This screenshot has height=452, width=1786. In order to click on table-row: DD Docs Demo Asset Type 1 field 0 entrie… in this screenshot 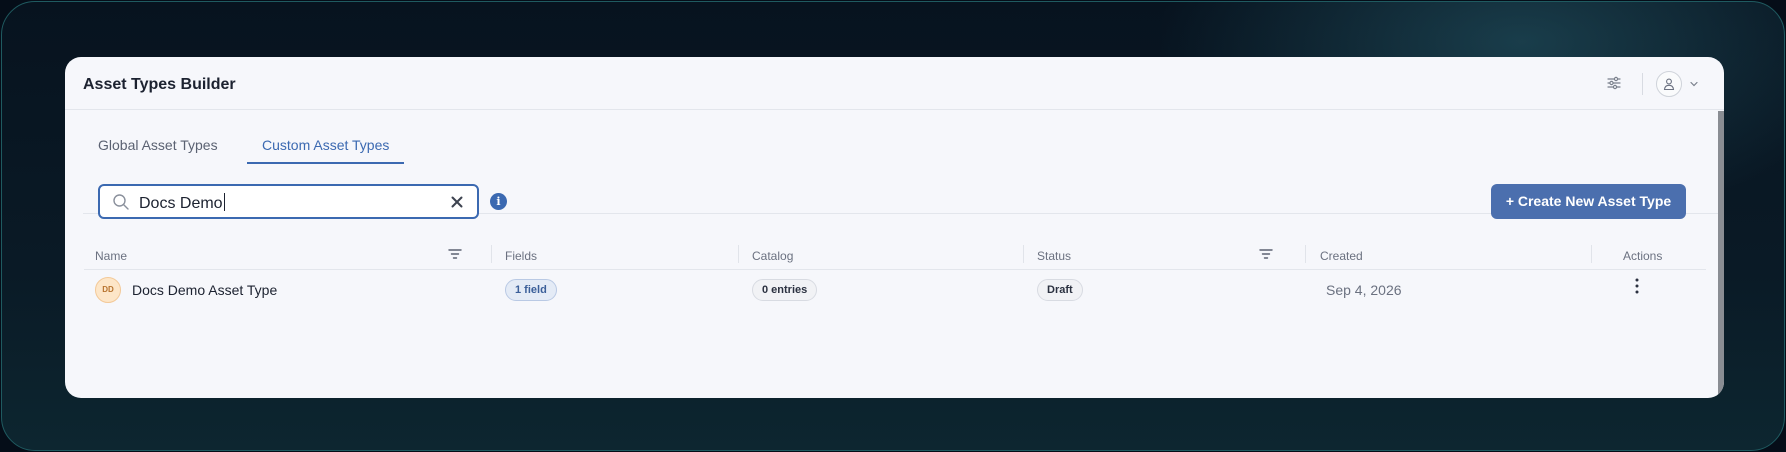, I will do `click(895, 289)`.